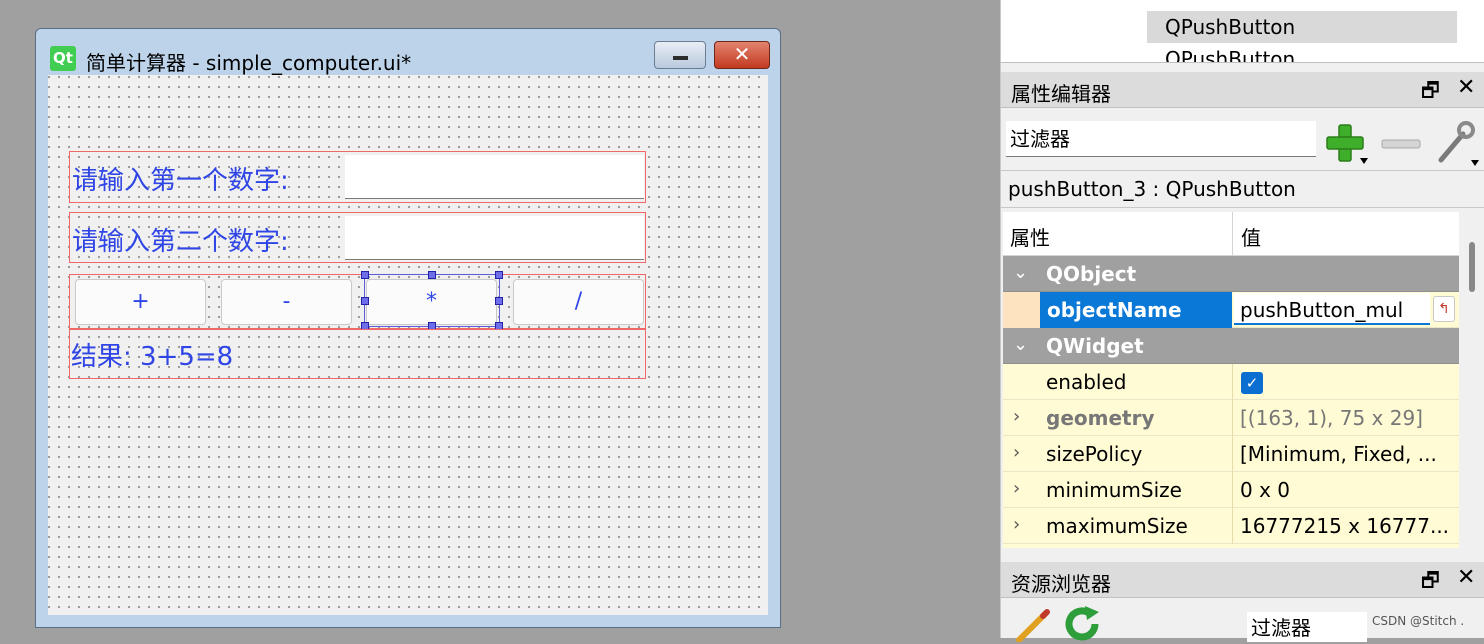 The height and width of the screenshot is (644, 1484). Describe the element at coordinates (357, 354) in the screenshot. I see `layout-row-result: 结果: 3+5=8` at that location.